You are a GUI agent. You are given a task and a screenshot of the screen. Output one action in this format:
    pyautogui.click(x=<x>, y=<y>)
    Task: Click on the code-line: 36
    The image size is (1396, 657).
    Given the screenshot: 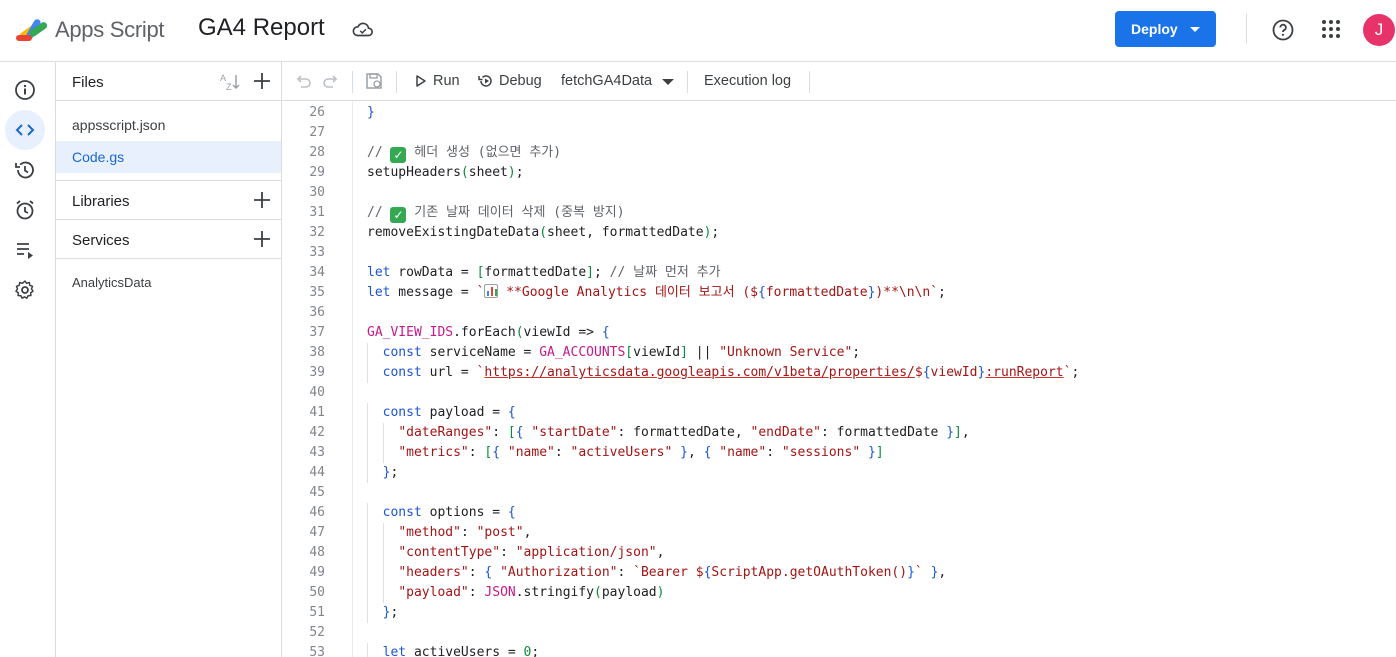 What is the action you would take?
    pyautogui.click(x=839, y=313)
    